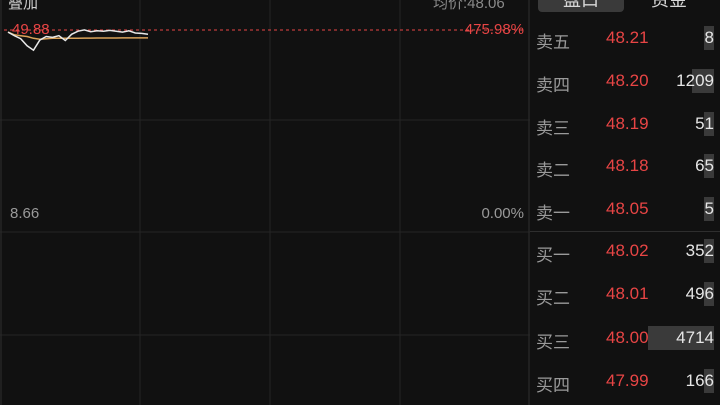  What do you see at coordinates (699, 293) in the screenshot?
I see `order-level-volume: 496` at bounding box center [699, 293].